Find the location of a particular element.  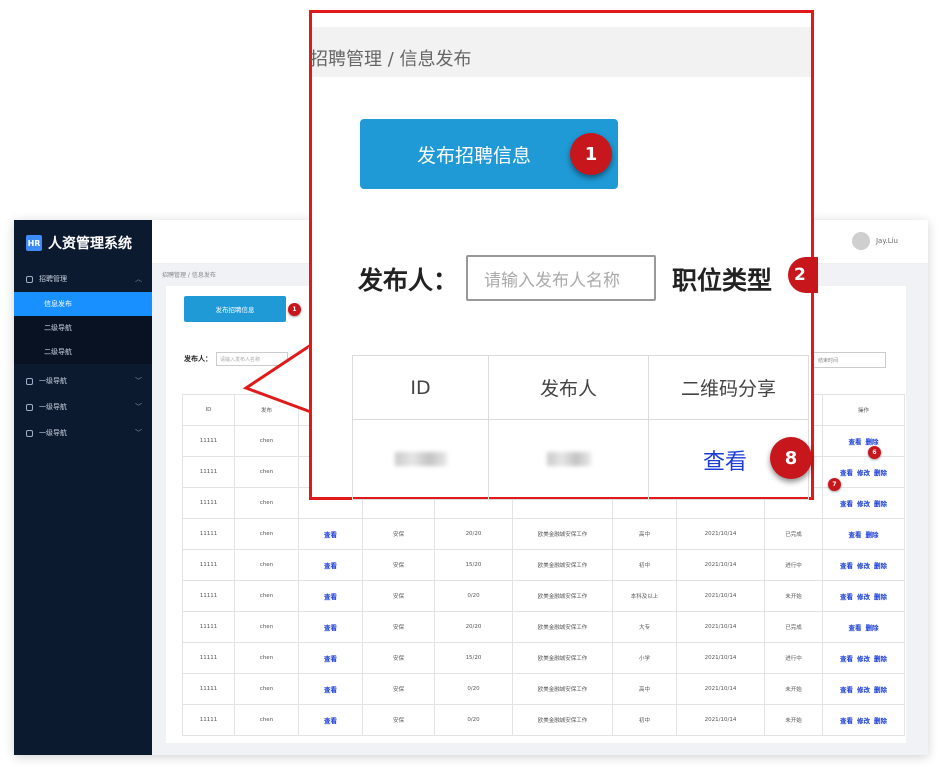

callout-job-type-label: 职位类型 is located at coordinates (722, 280).